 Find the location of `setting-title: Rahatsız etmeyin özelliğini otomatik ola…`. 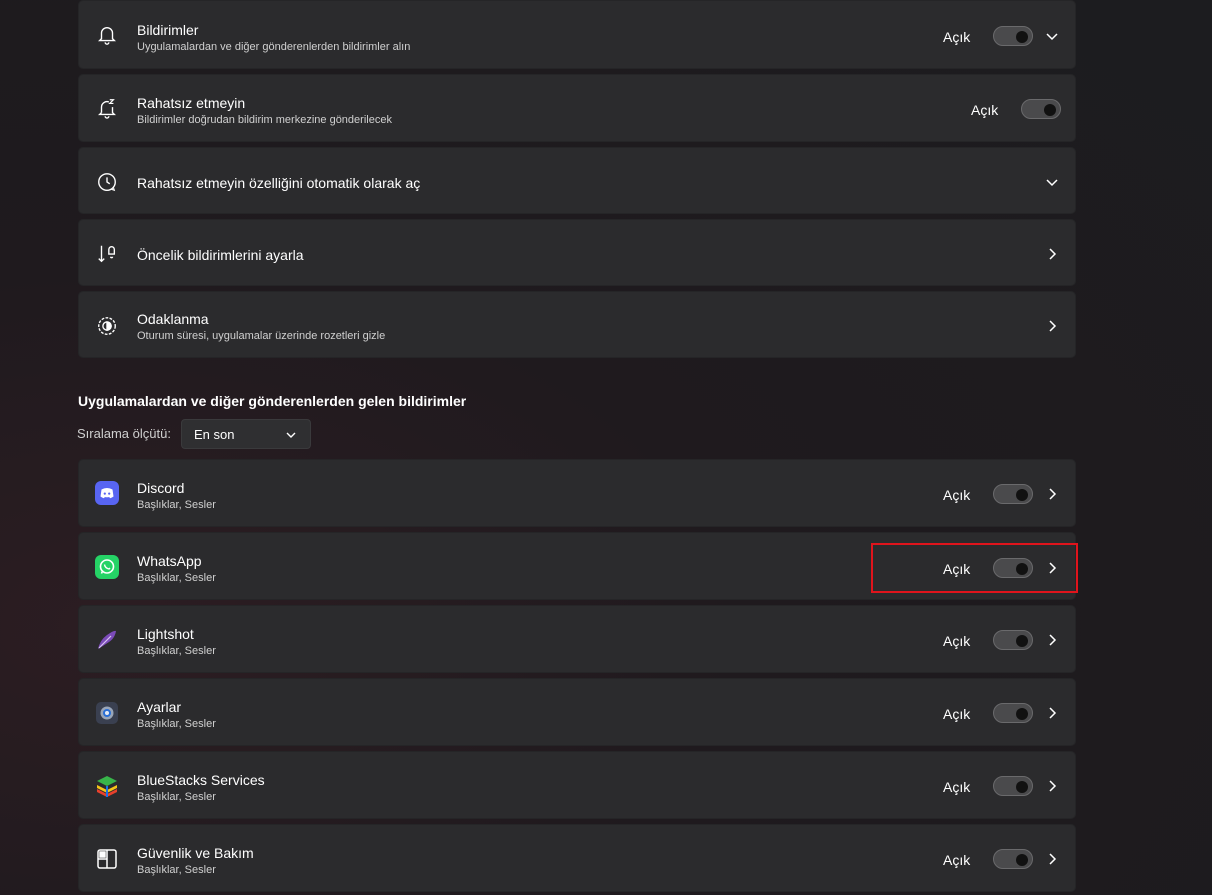

setting-title: Rahatsız etmeyin özelliğini otomatik ola… is located at coordinates (279, 183).